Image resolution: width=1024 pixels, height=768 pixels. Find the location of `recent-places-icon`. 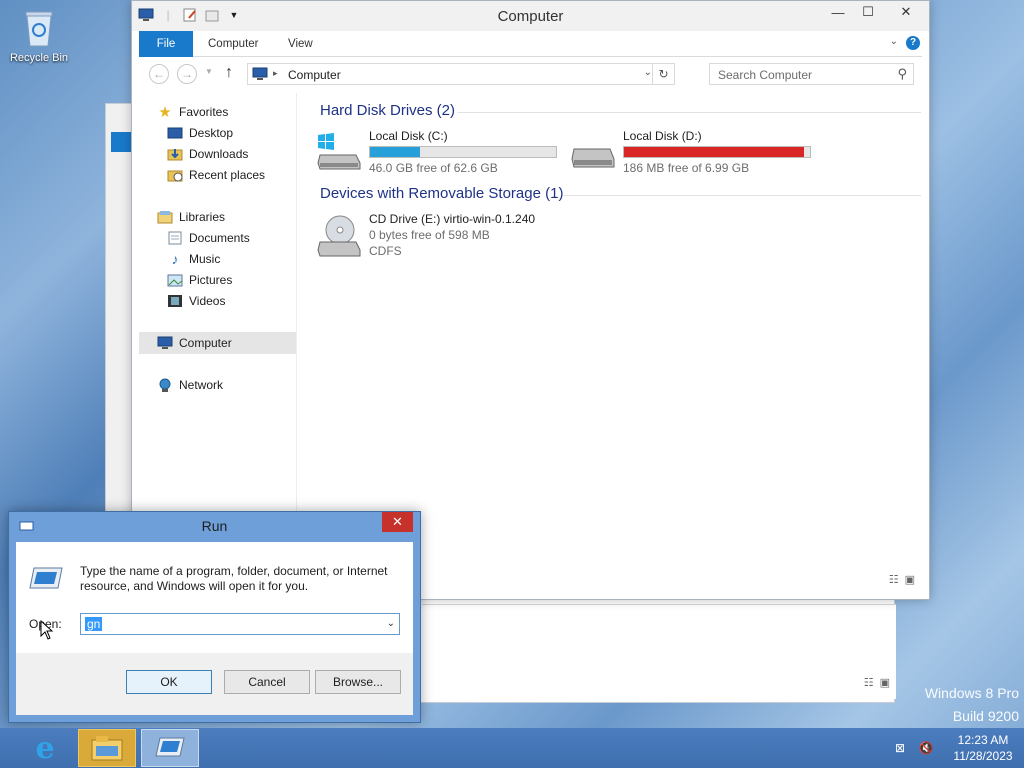

recent-places-icon is located at coordinates (175, 175).